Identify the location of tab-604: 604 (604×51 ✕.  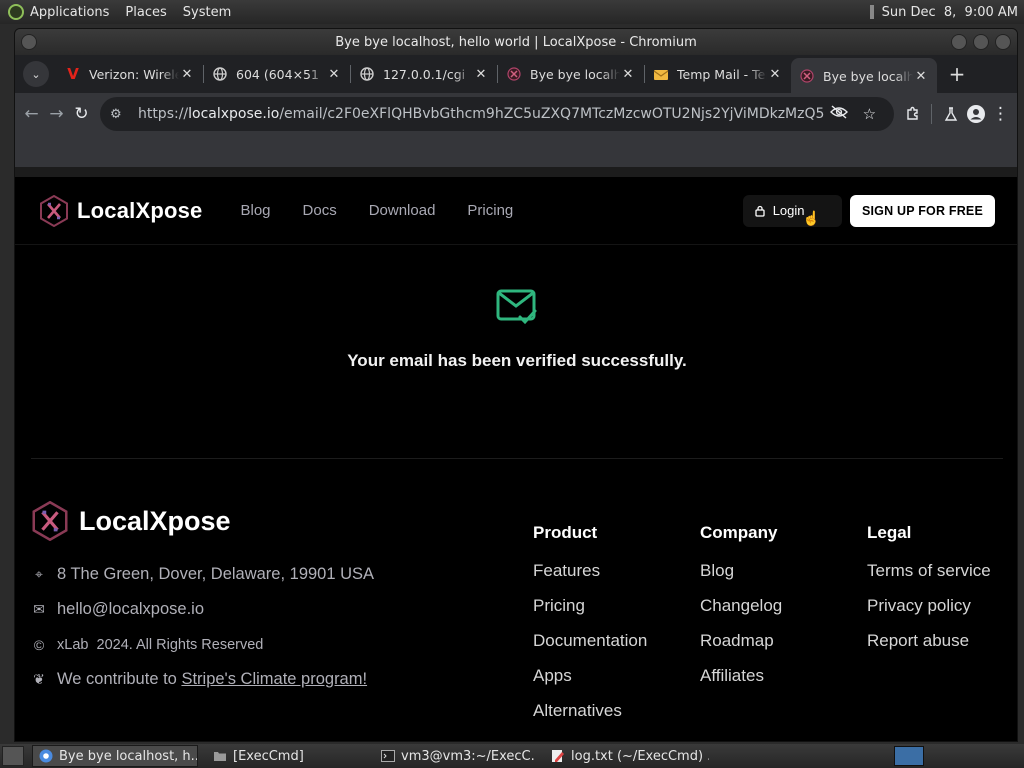
(277, 74).